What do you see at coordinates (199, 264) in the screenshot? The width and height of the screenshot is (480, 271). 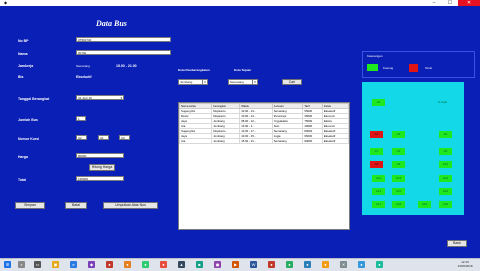 I see `app-icon: ■` at bounding box center [199, 264].